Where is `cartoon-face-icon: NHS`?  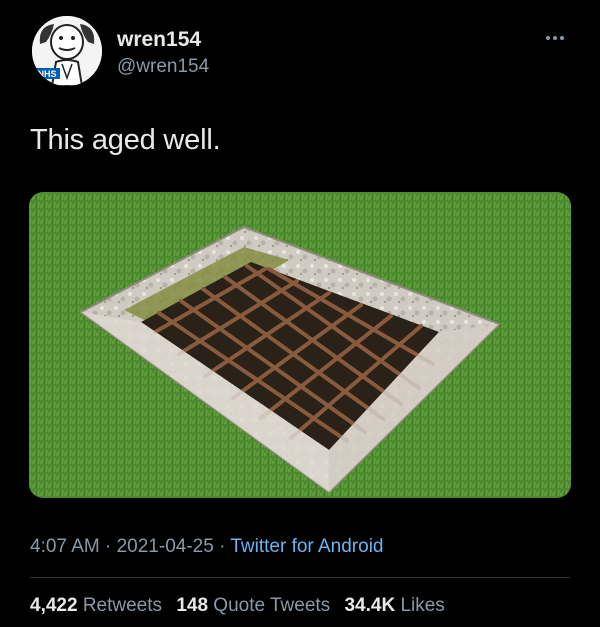
cartoon-face-icon: NHS is located at coordinates (67, 51).